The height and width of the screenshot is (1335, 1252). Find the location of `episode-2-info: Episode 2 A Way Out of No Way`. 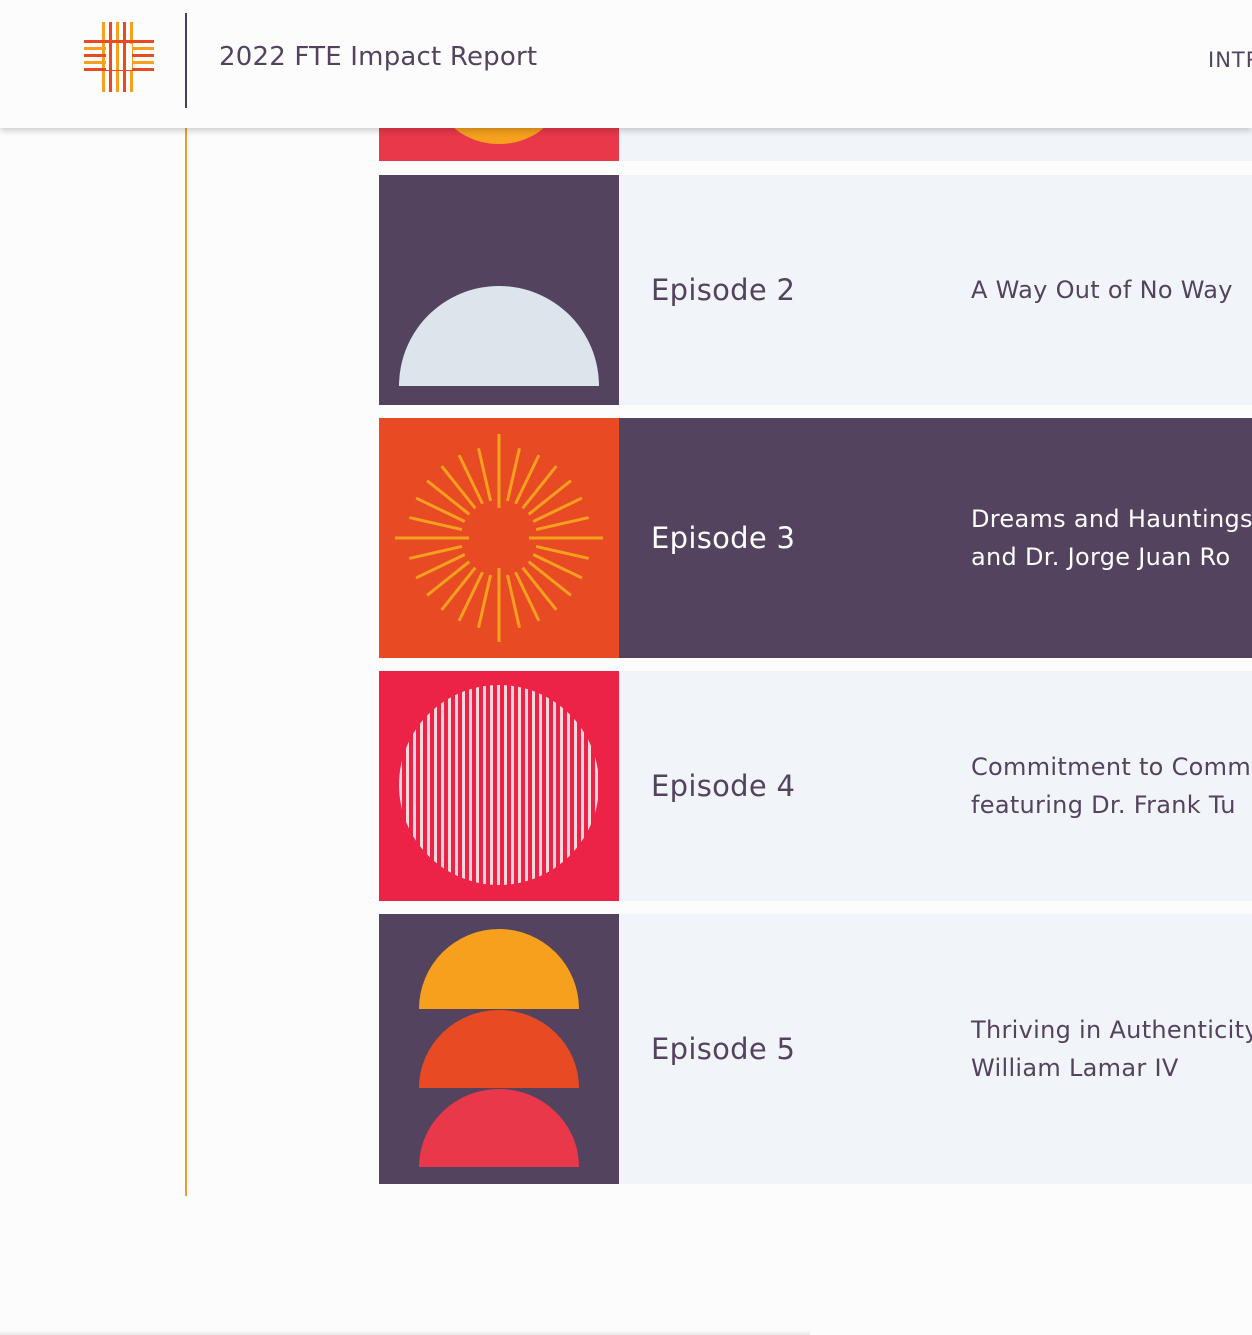

episode-2-info: Episode 2 A Way Out of No Way is located at coordinates (935, 290).